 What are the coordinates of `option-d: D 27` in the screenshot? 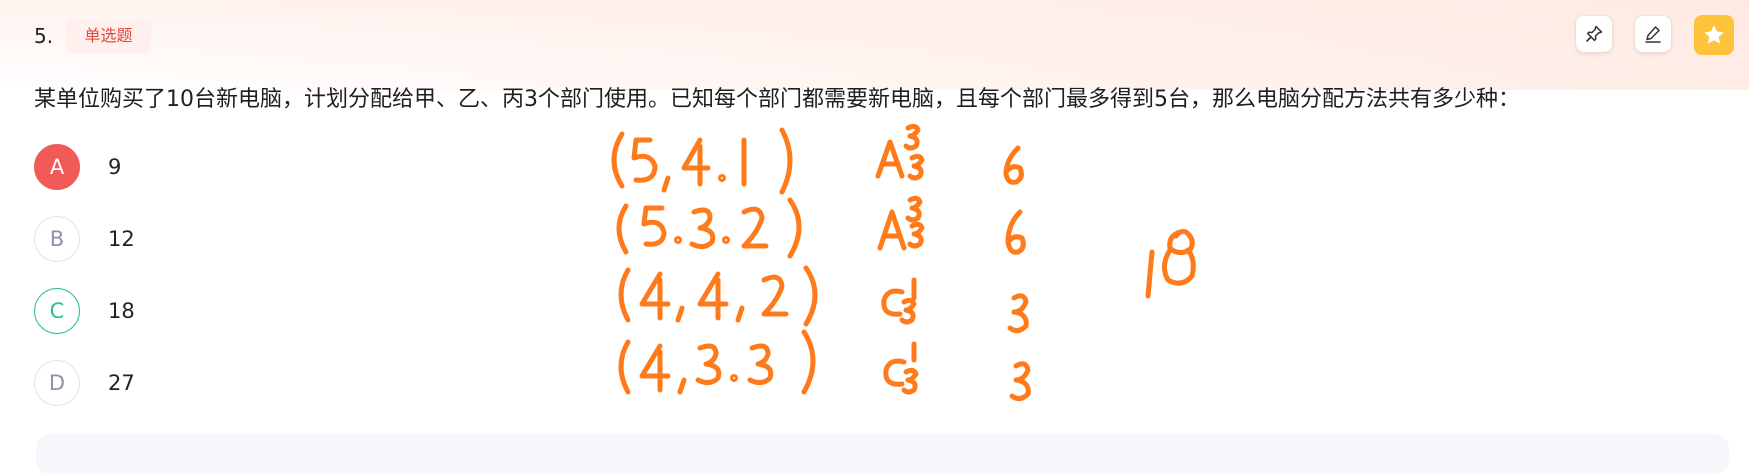 It's located at (84, 383).